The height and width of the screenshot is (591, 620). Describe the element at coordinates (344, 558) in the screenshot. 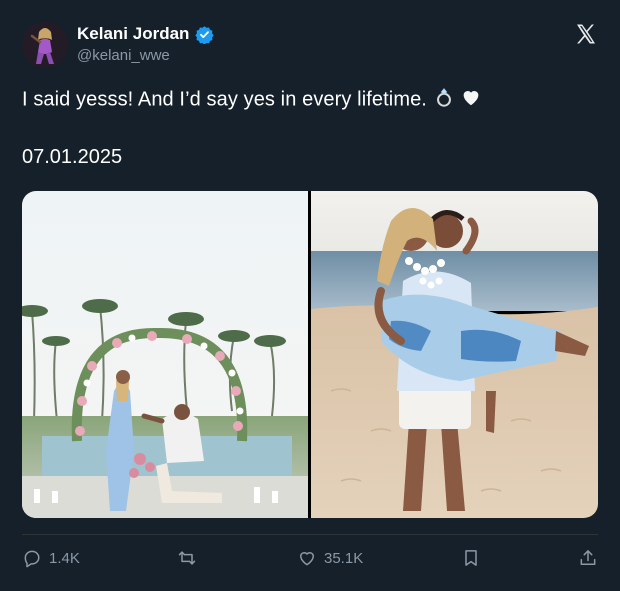

I see `like-count: 35.1K` at that location.